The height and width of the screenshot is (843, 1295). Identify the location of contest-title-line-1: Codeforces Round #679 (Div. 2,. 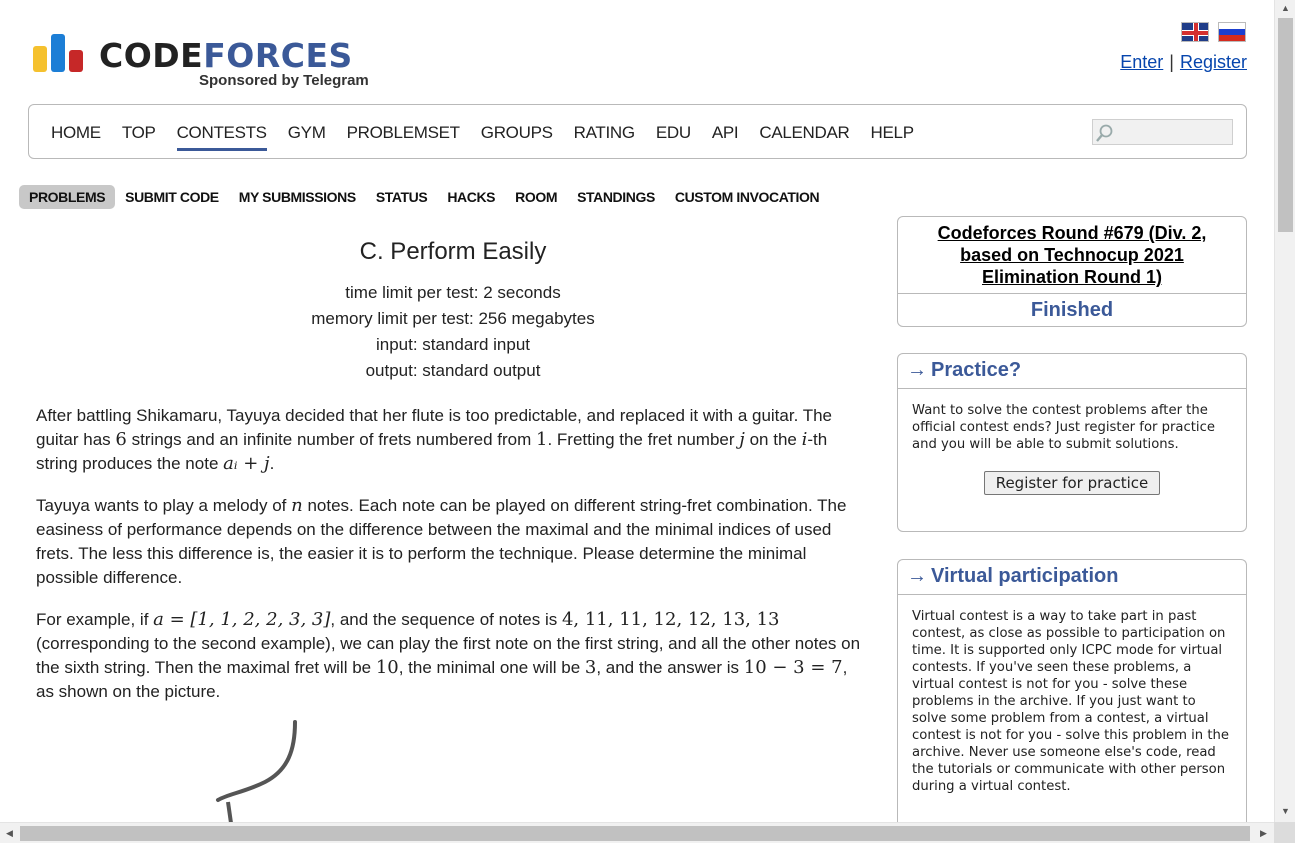
(1072, 233).